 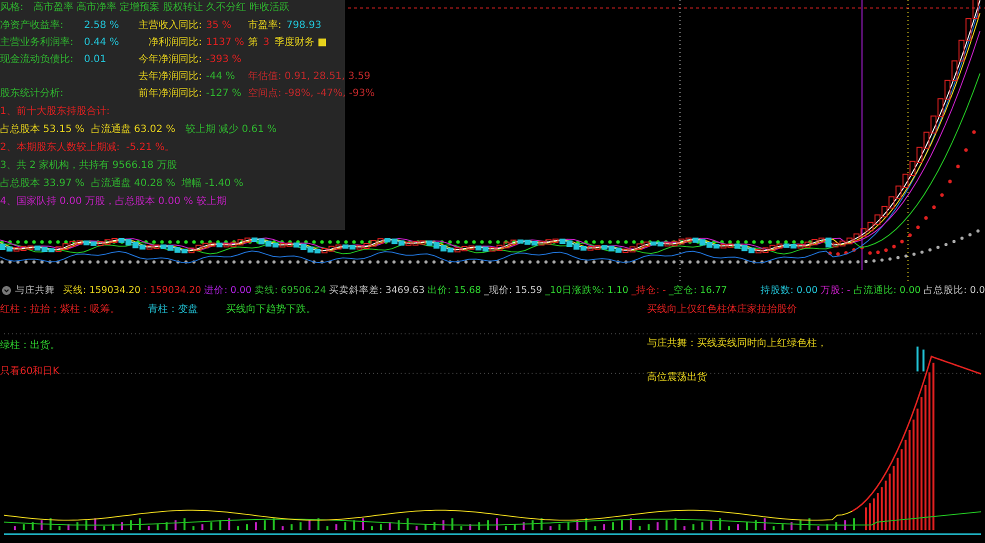 What do you see at coordinates (6, 290) in the screenshot?
I see `chevron-icon` at bounding box center [6, 290].